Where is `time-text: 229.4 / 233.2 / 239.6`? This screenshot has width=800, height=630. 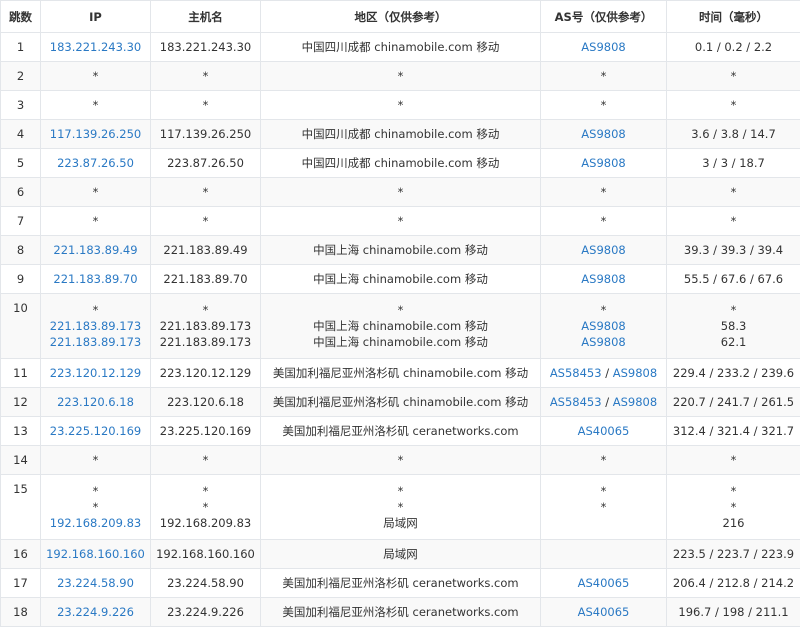
time-text: 229.4 / 233.2 / 239.6 is located at coordinates (733, 373).